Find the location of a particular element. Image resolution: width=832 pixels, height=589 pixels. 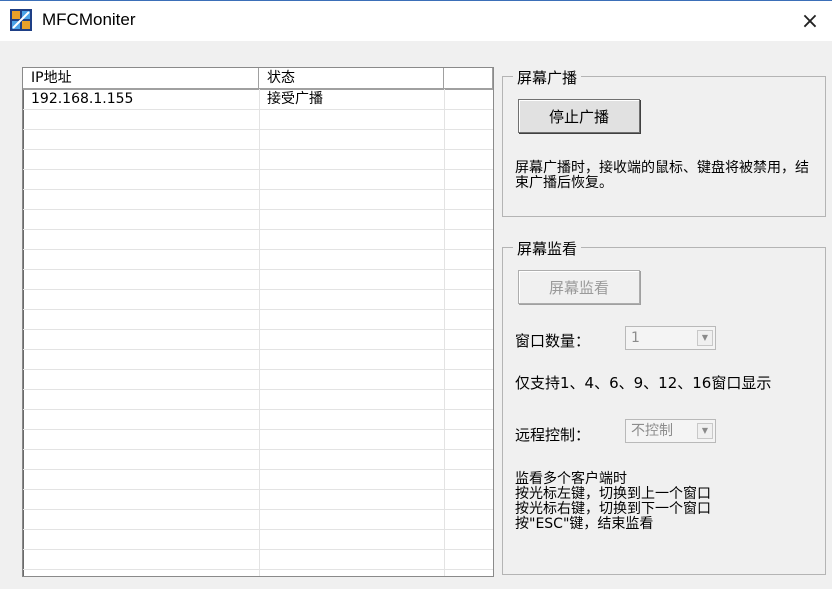

window-count-value: 1 is located at coordinates (635, 338).